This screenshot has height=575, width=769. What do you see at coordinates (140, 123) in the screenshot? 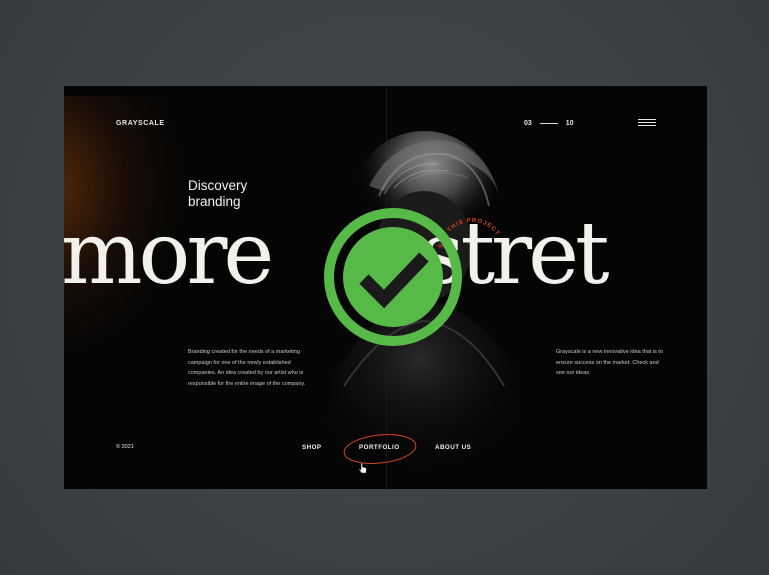
I see `brand-logo: GRAYSCALE` at bounding box center [140, 123].